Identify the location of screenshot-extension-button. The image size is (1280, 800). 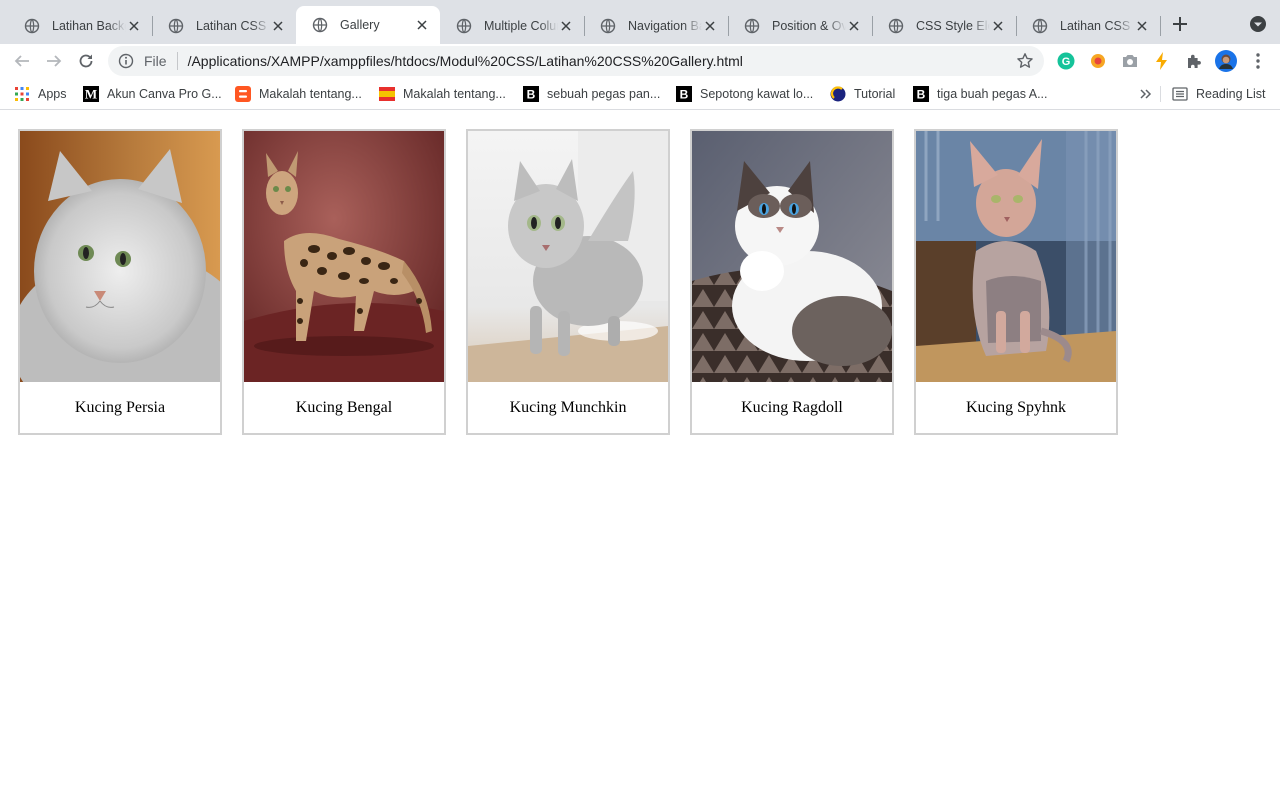
(1130, 61).